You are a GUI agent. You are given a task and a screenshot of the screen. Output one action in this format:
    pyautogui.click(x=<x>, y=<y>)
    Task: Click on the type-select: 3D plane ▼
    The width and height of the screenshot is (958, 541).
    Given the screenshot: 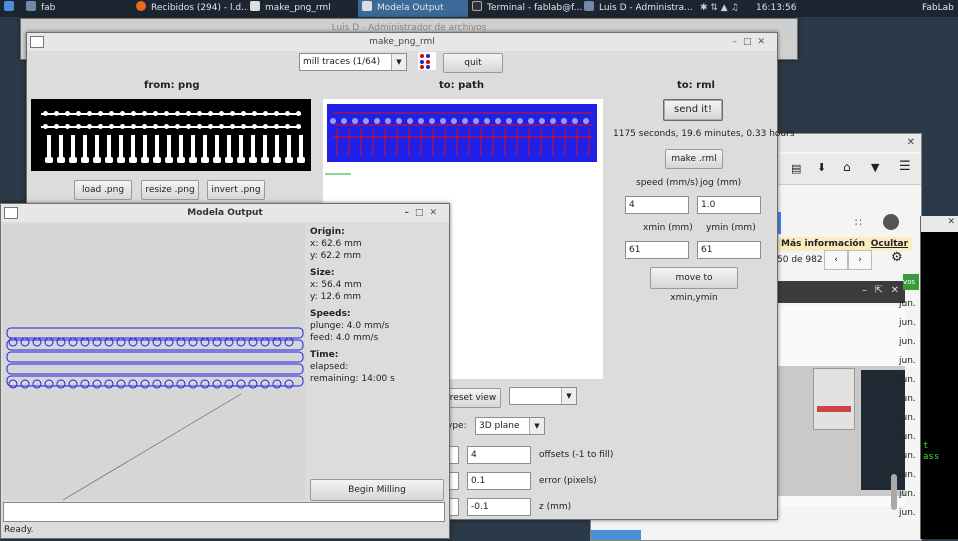 What is the action you would take?
    pyautogui.click(x=510, y=426)
    